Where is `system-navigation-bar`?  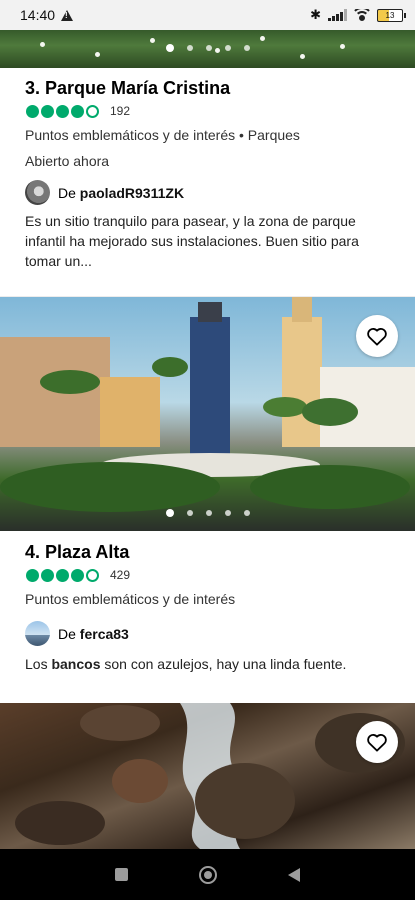
system-navigation-bar is located at coordinates (207, 874).